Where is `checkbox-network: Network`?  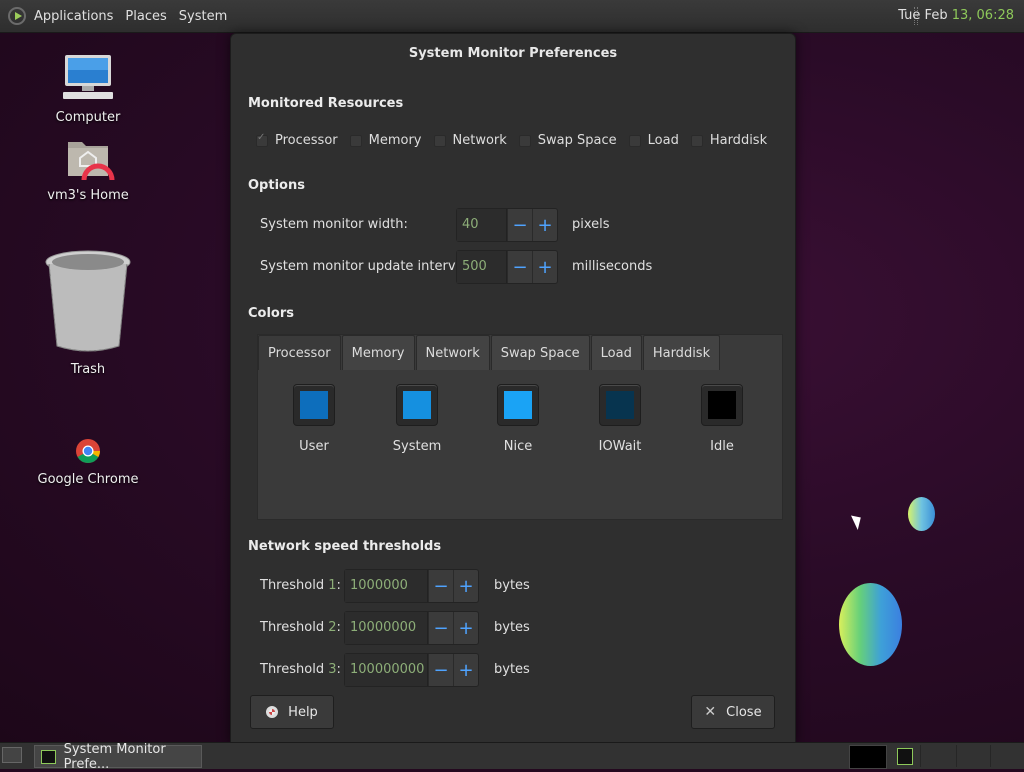
checkbox-network: Network is located at coordinates (470, 140).